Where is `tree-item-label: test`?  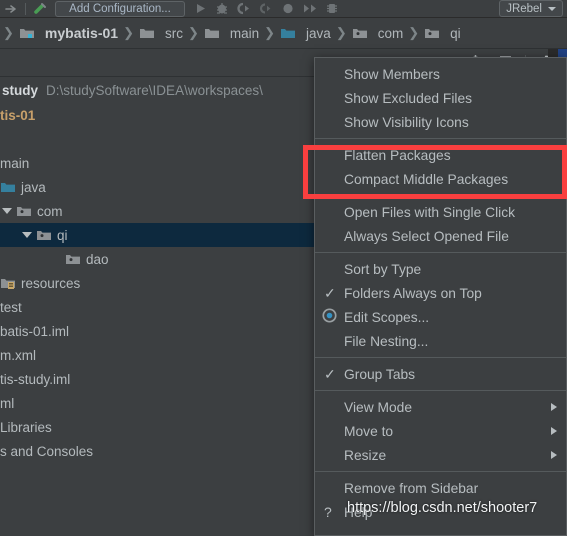 tree-item-label: test is located at coordinates (11, 307).